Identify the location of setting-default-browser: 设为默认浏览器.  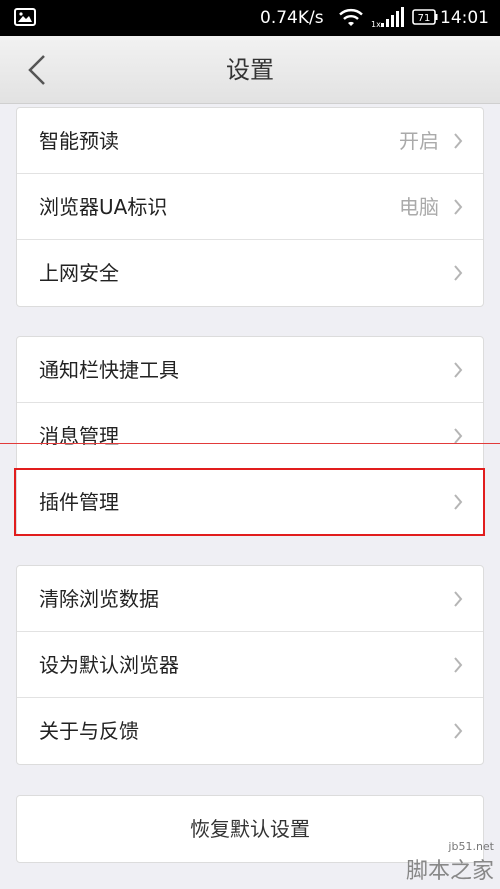
(250, 665).